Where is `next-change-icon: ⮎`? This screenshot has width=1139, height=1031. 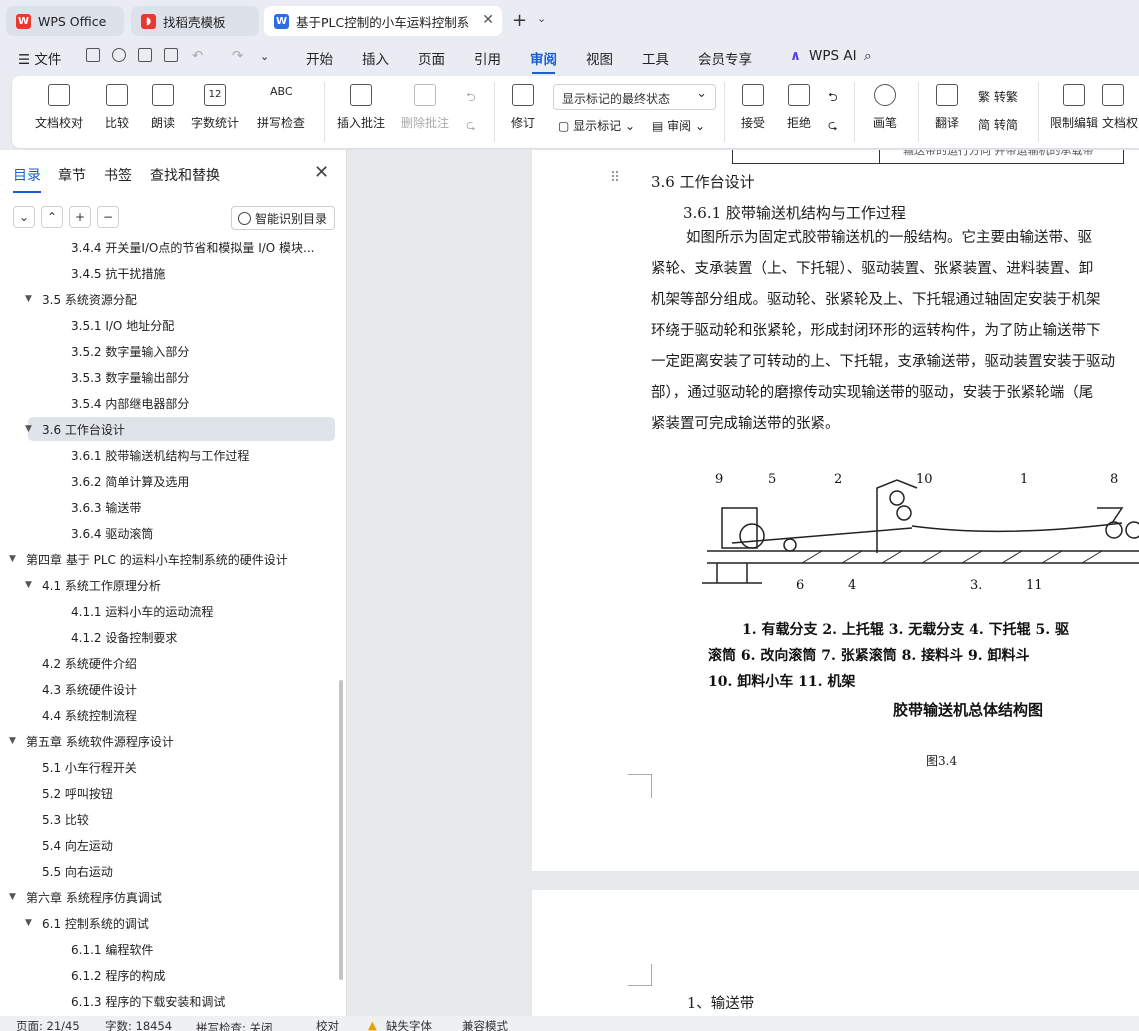 next-change-icon: ⮎ is located at coordinates (833, 126).